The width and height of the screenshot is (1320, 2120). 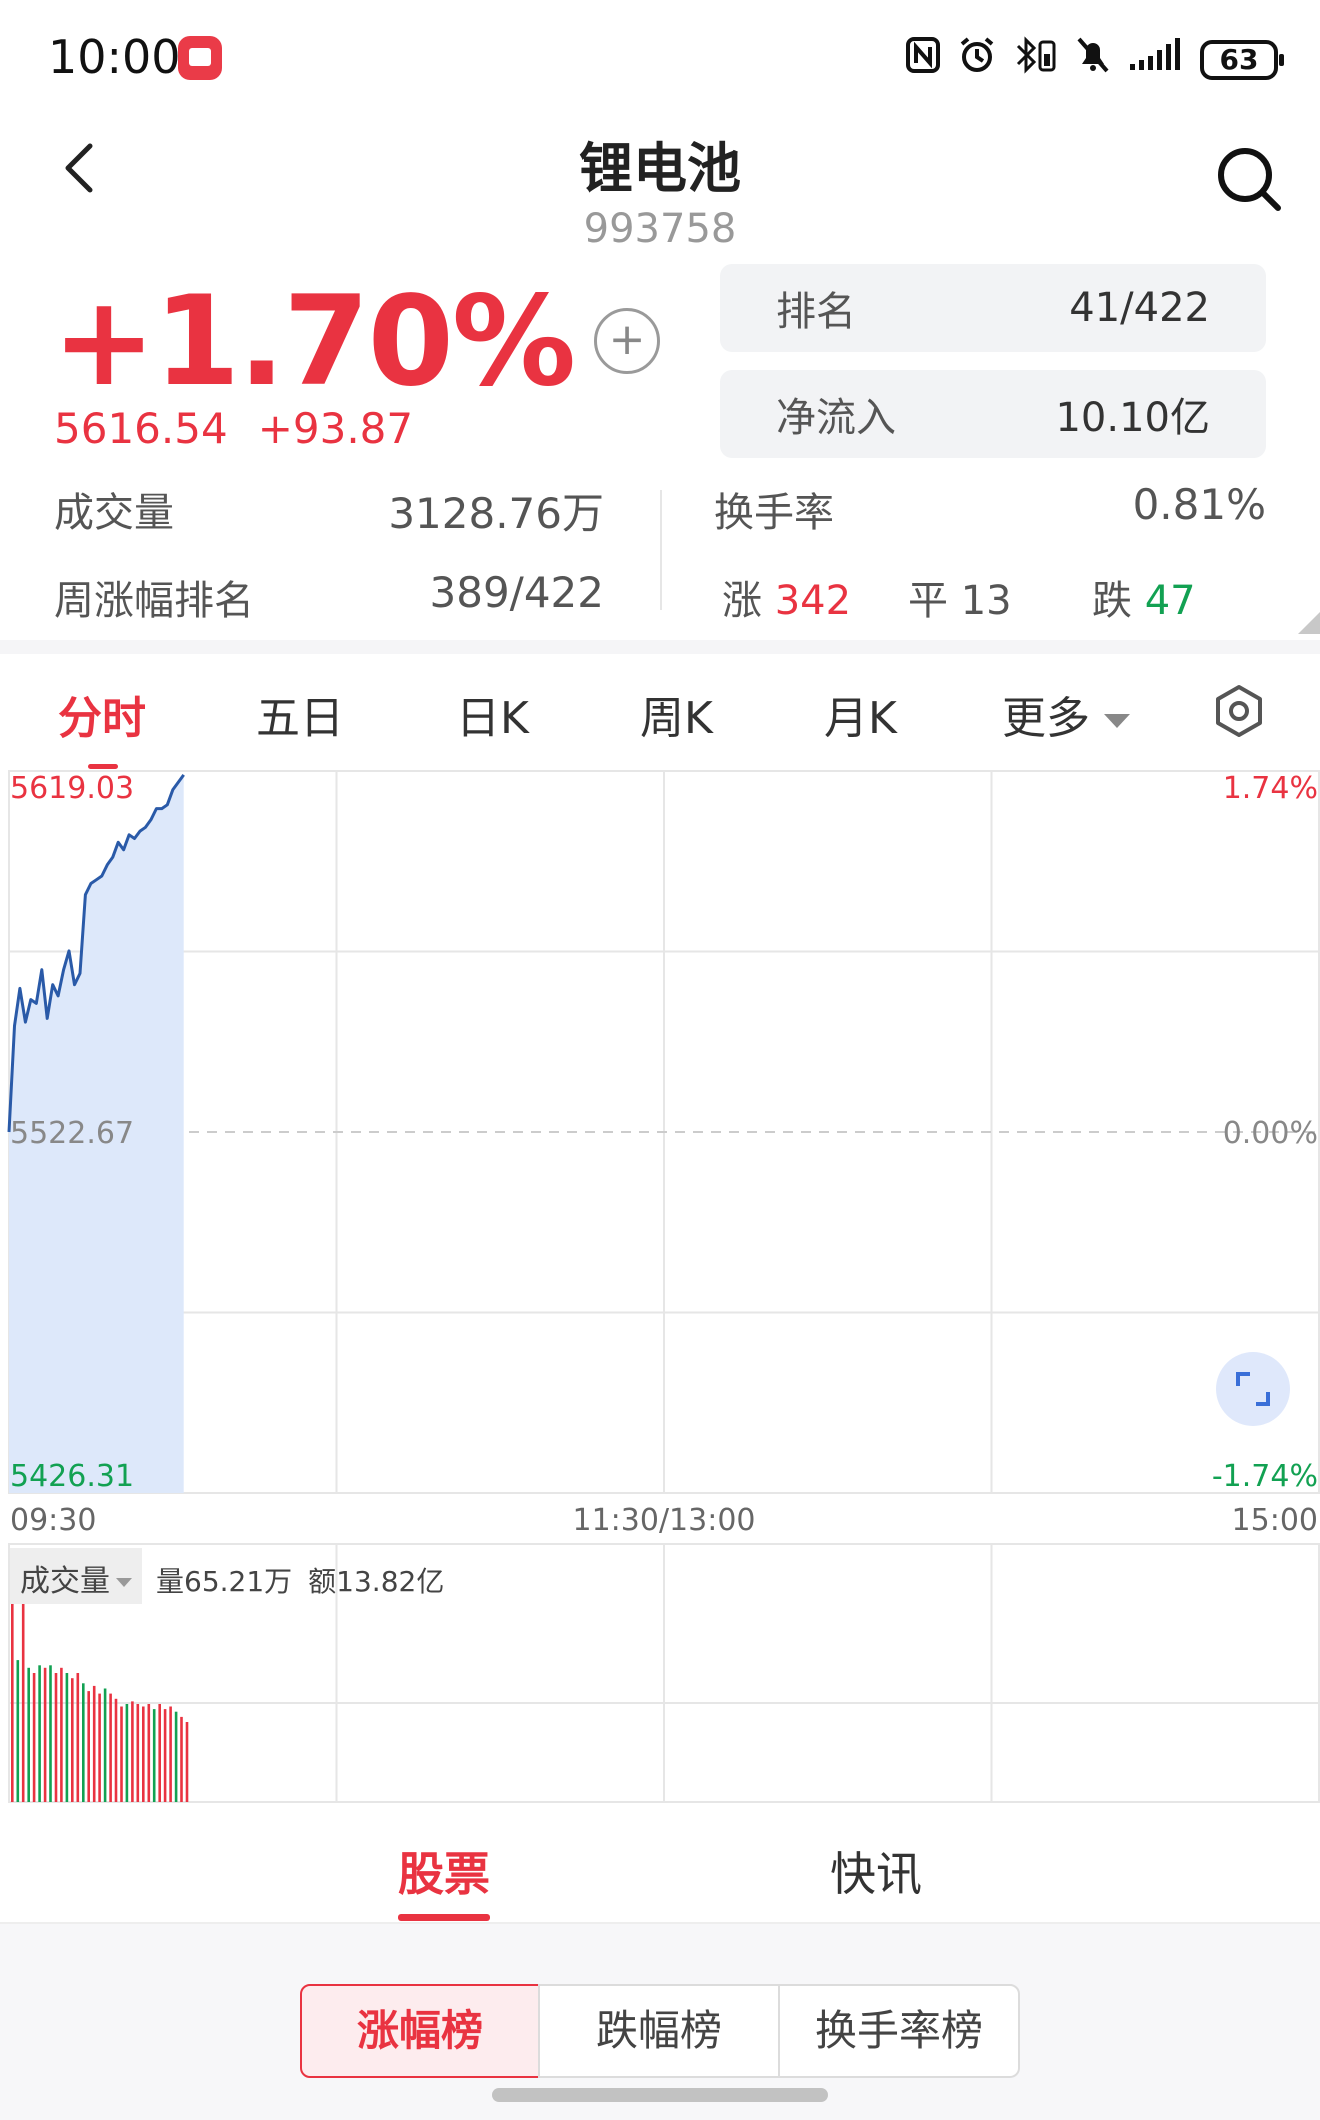 What do you see at coordinates (1132, 418) in the screenshot?
I see `net-inflow-value: 10.10亿` at bounding box center [1132, 418].